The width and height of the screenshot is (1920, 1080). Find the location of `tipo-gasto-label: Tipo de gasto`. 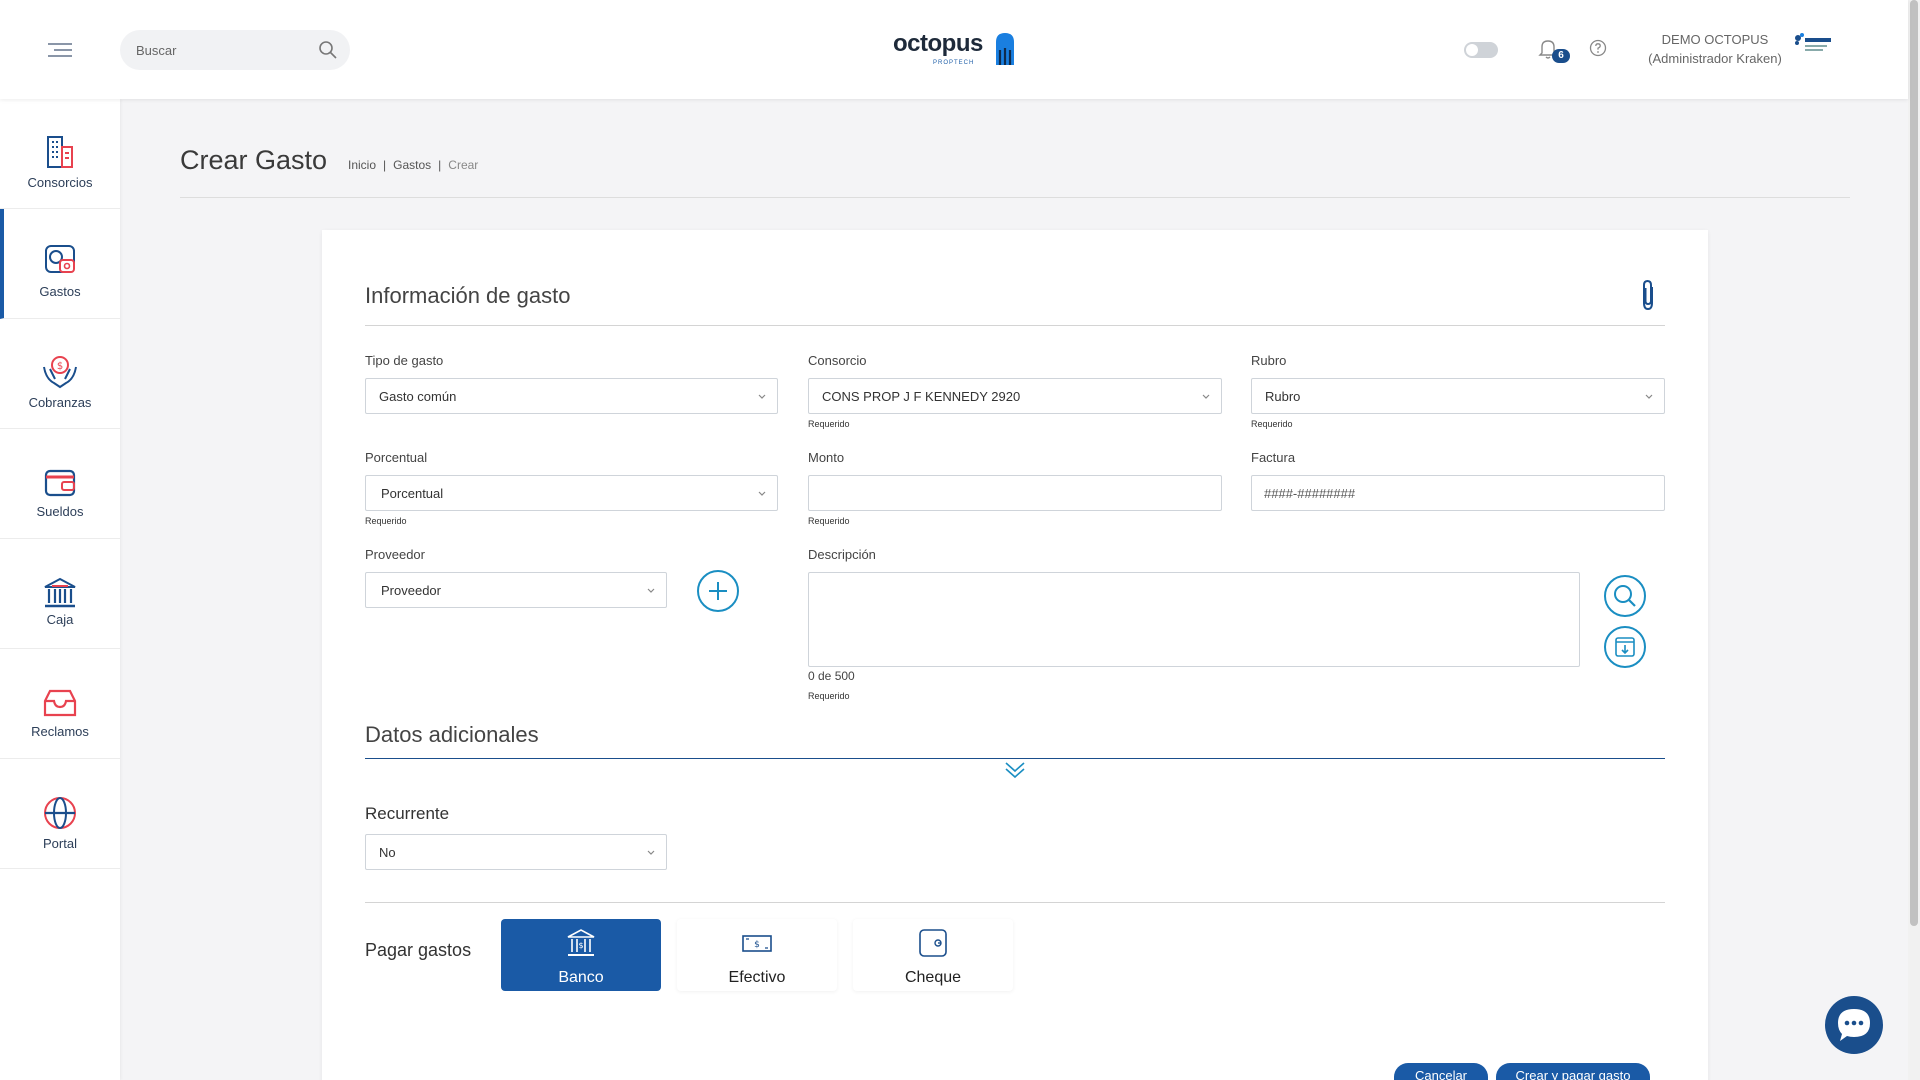

tipo-gasto-label: Tipo de gasto is located at coordinates (404, 360).